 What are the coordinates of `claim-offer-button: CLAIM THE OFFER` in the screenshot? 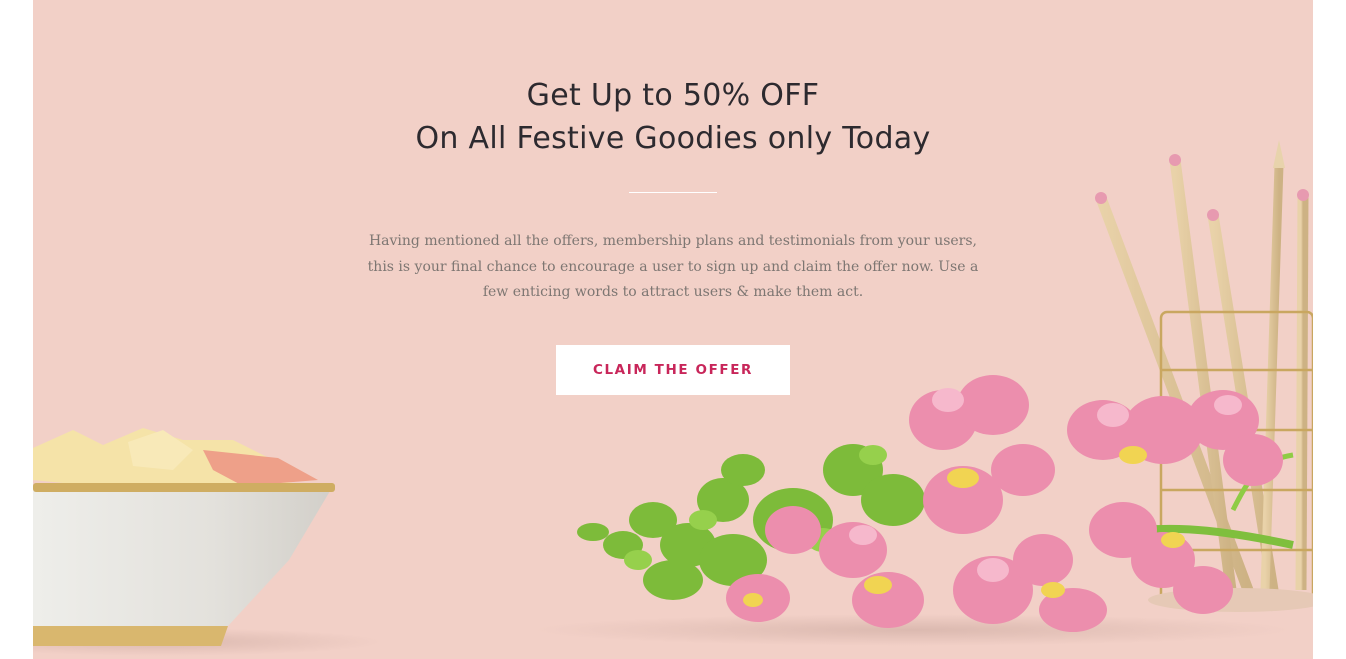 It's located at (673, 370).